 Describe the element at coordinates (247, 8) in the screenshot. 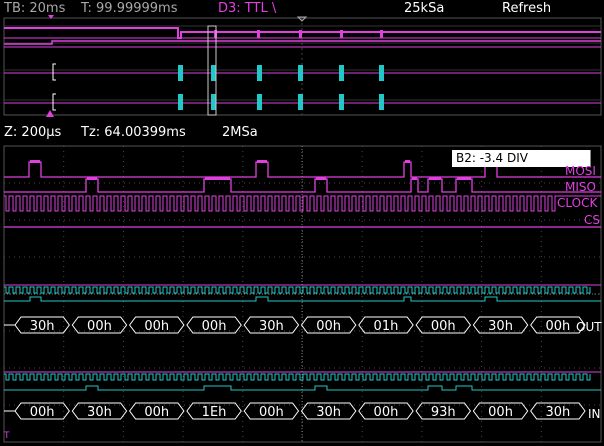

I see `trigger-source-readout: D3: TTL \` at that location.